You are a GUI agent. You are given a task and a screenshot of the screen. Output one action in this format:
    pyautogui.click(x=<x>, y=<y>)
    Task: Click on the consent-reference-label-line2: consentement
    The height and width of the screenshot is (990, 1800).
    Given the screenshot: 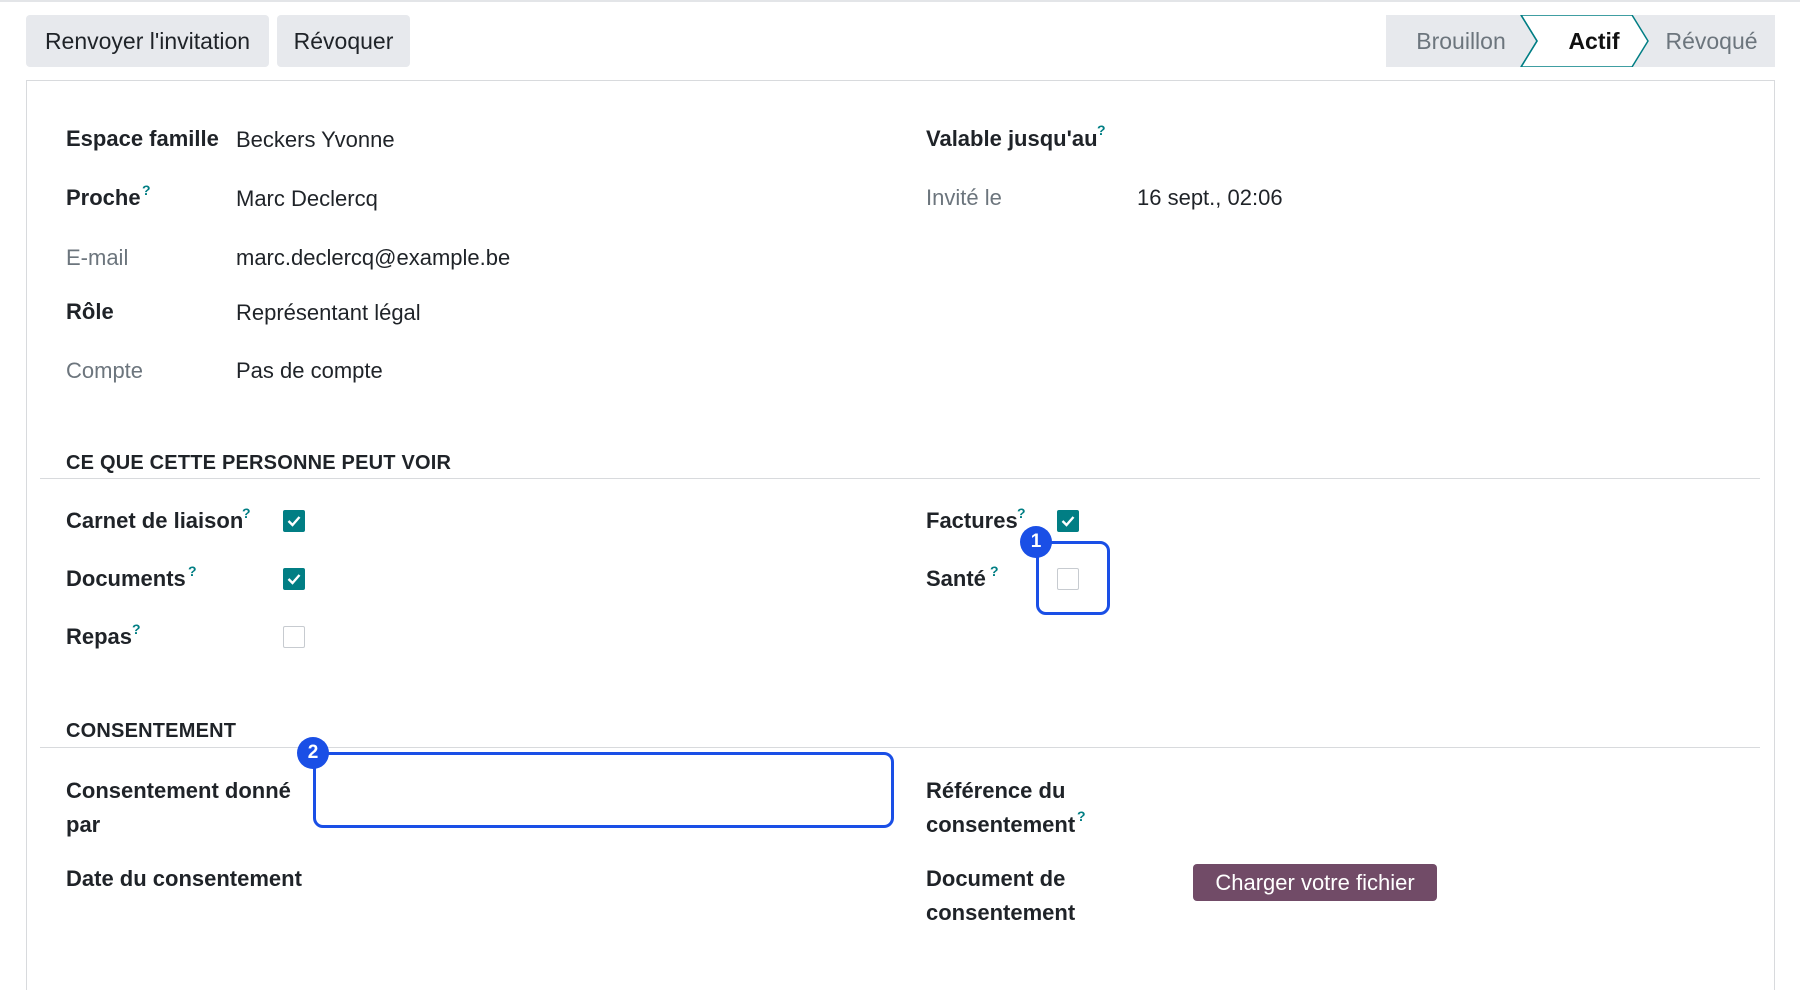 What is the action you would take?
    pyautogui.click(x=1001, y=824)
    